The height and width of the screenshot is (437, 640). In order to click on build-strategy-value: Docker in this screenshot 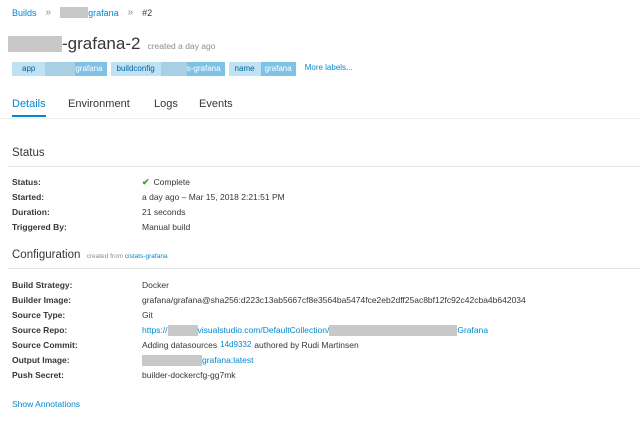, I will do `click(155, 285)`.